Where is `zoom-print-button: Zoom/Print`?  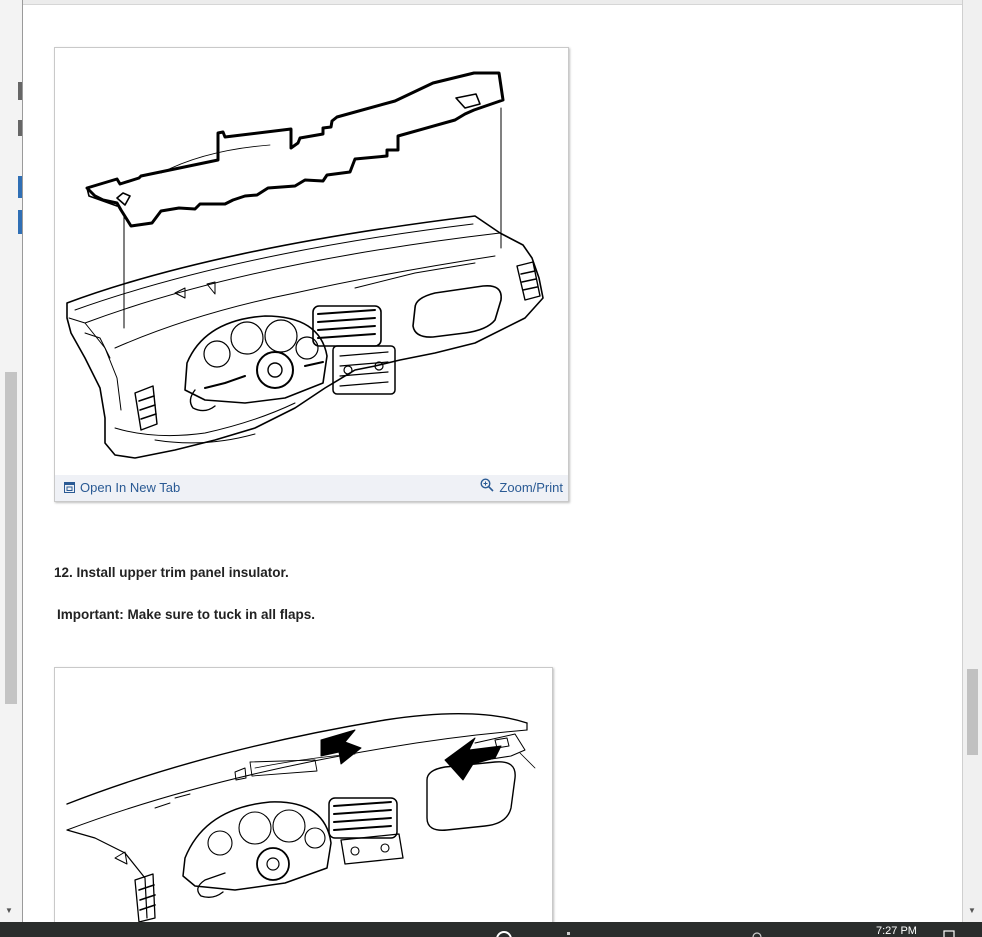
zoom-print-button: Zoom/Print is located at coordinates (521, 486).